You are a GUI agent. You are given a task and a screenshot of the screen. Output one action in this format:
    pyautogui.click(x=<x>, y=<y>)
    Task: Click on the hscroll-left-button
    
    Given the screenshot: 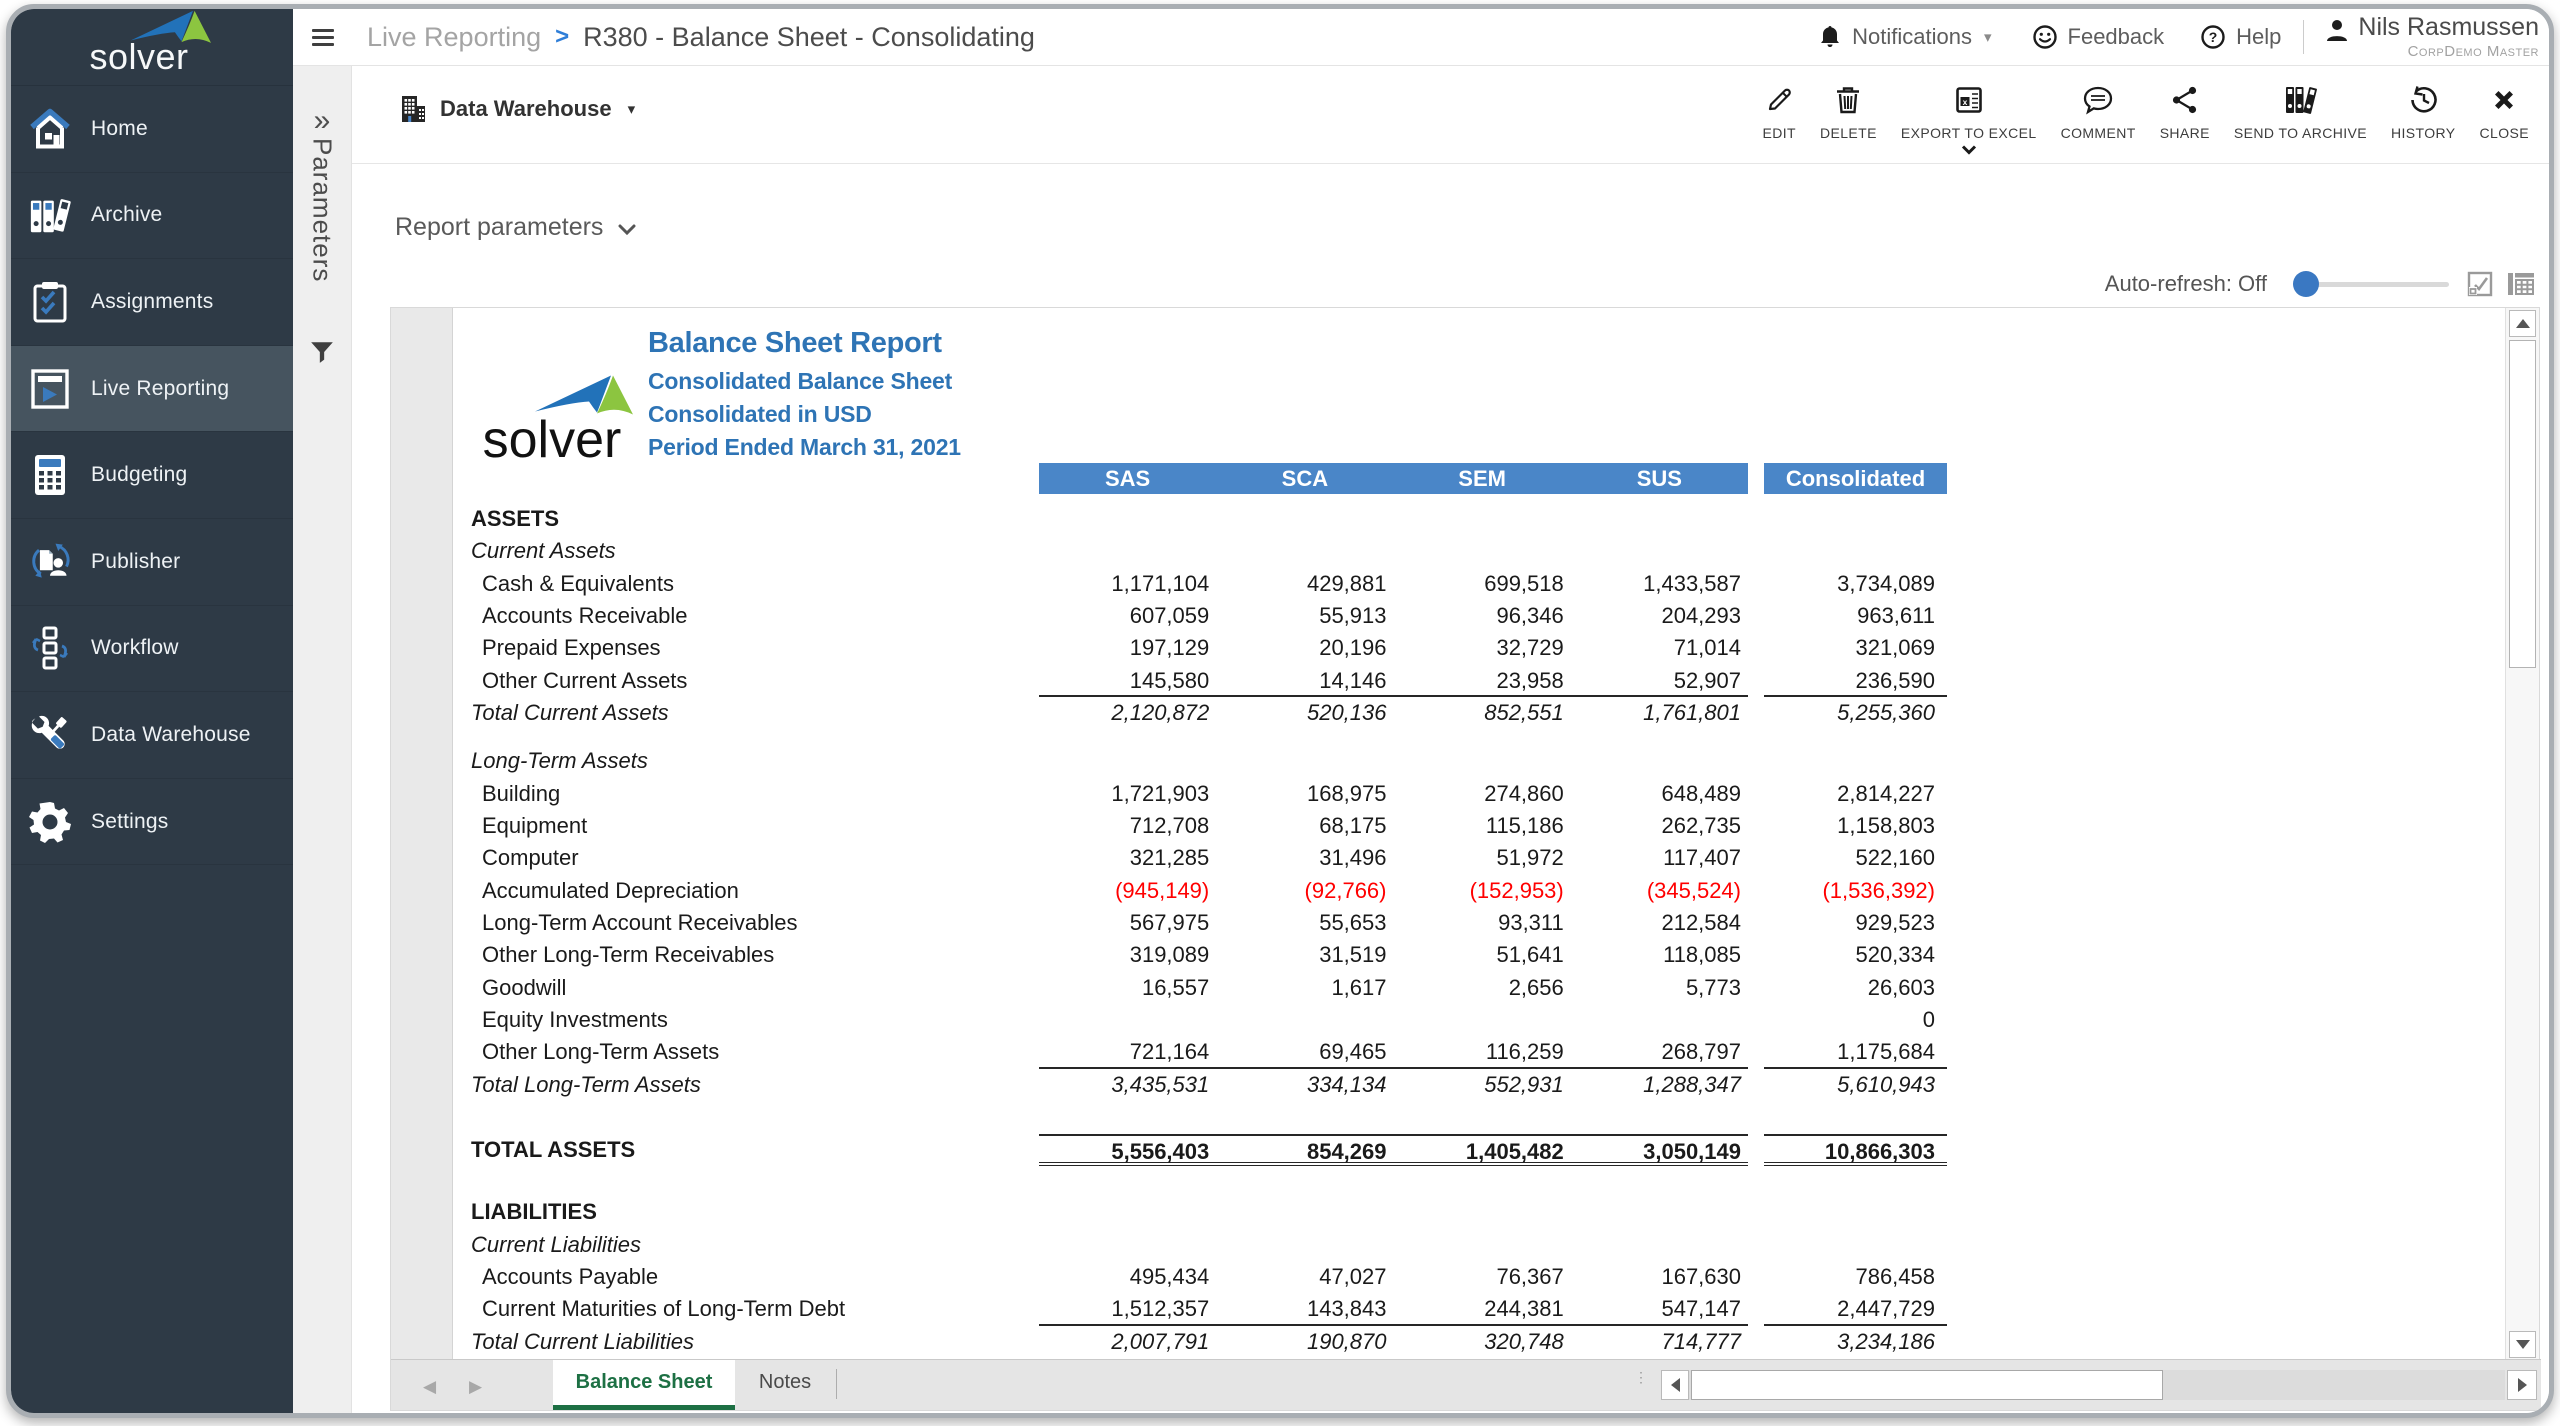 What is the action you would take?
    pyautogui.click(x=1675, y=1385)
    